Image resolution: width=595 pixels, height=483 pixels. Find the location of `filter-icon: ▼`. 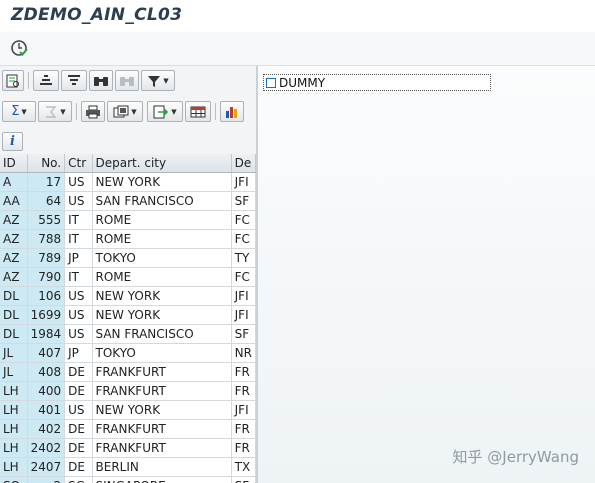

filter-icon: ▼ is located at coordinates (158, 80).